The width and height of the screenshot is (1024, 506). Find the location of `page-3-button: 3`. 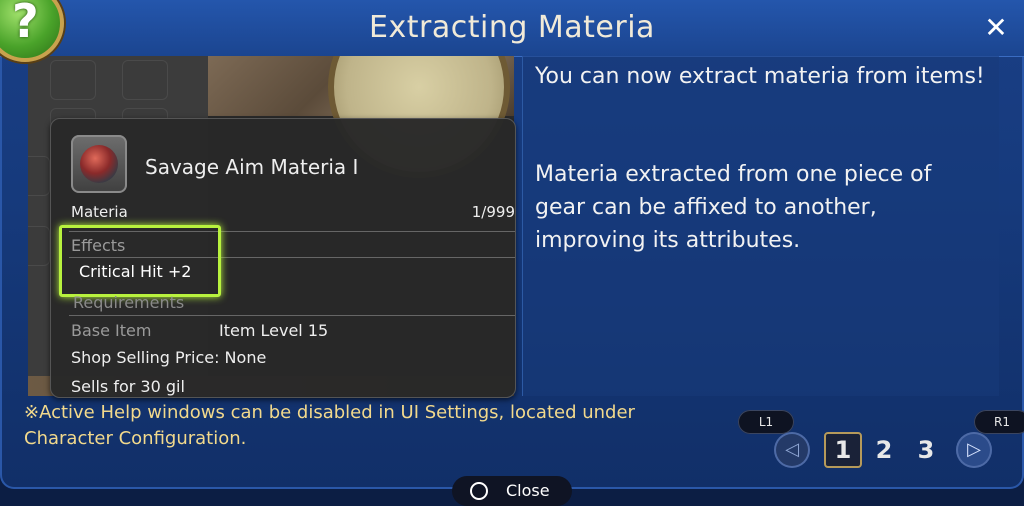

page-3-button: 3 is located at coordinates (926, 450).